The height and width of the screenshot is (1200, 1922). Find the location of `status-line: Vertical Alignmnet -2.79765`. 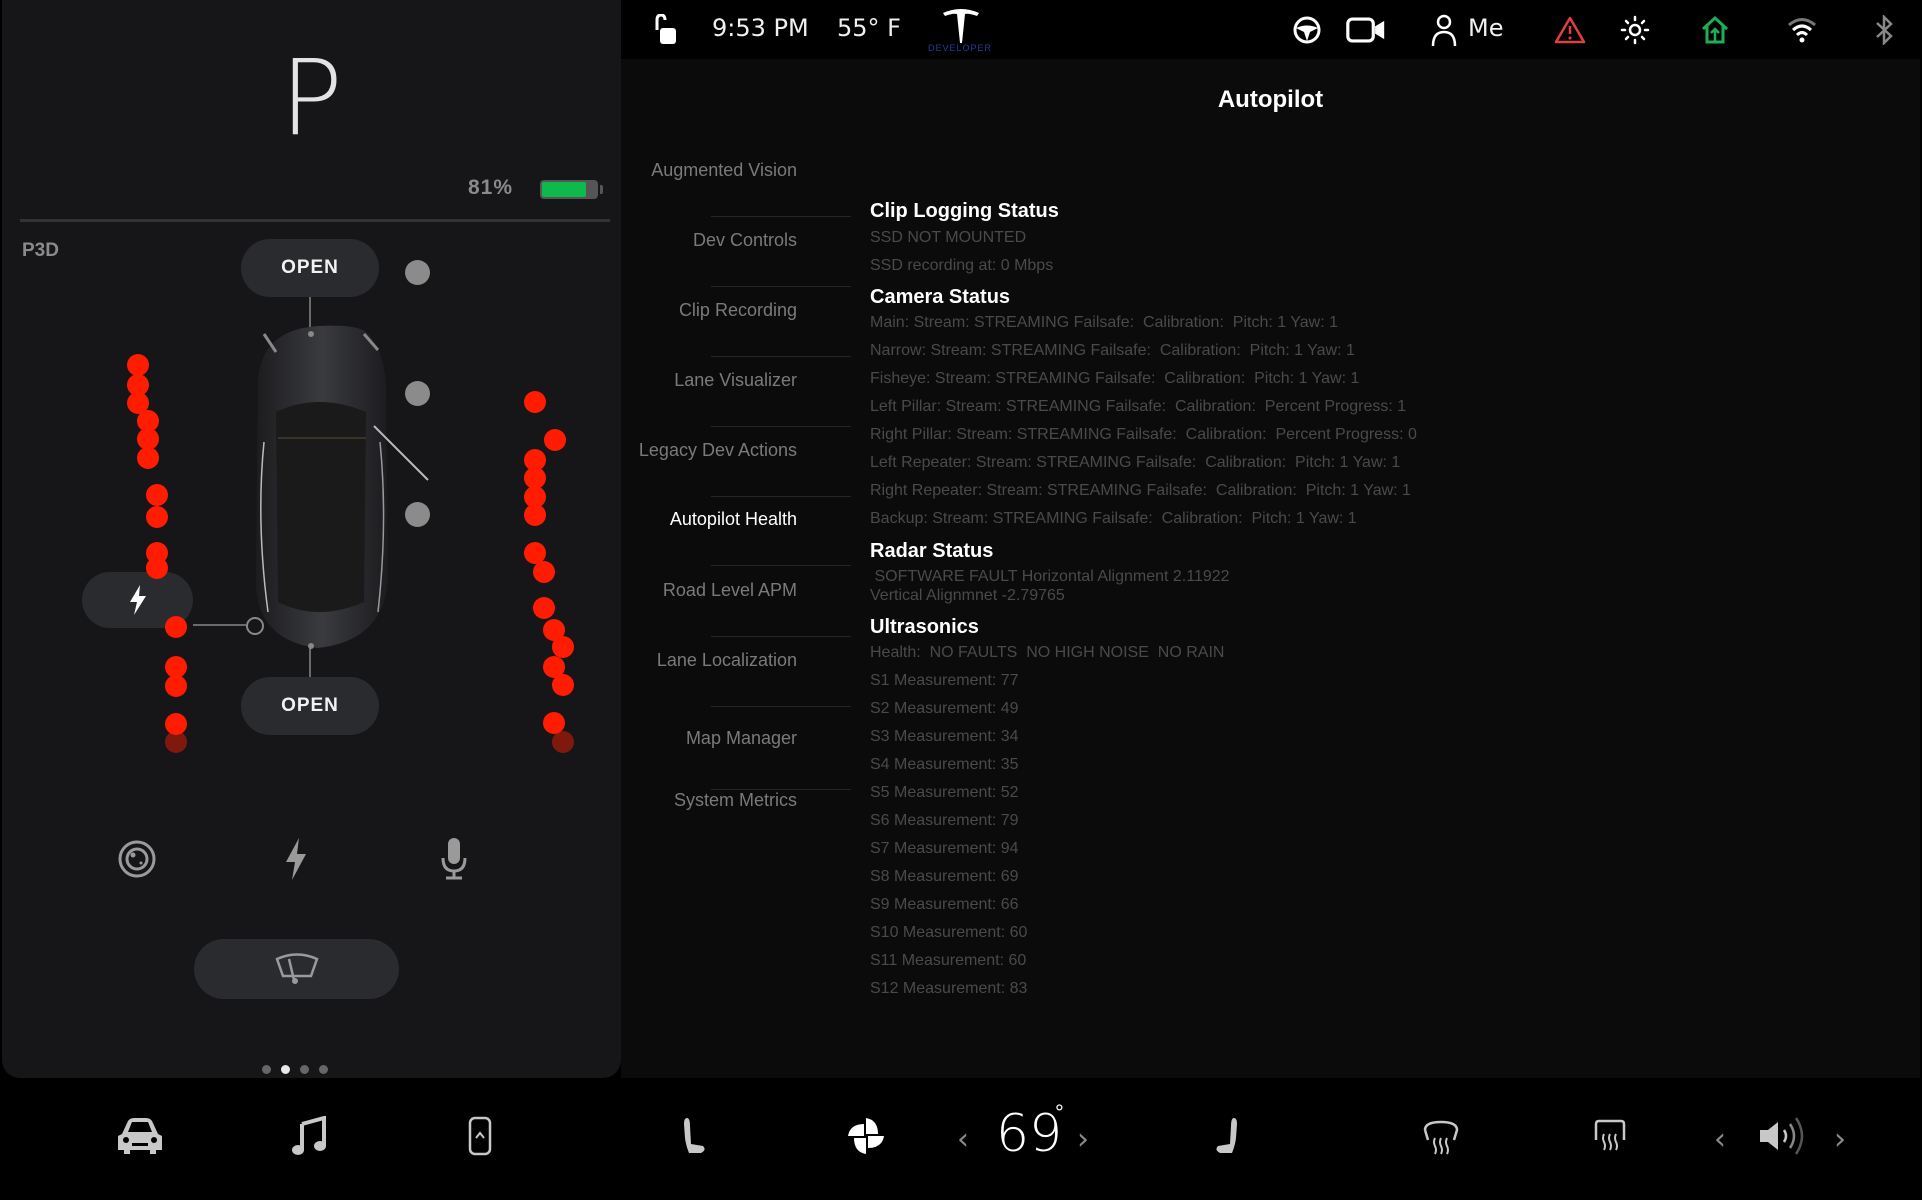

status-line: Vertical Alignmnet -2.79765 is located at coordinates (967, 595).